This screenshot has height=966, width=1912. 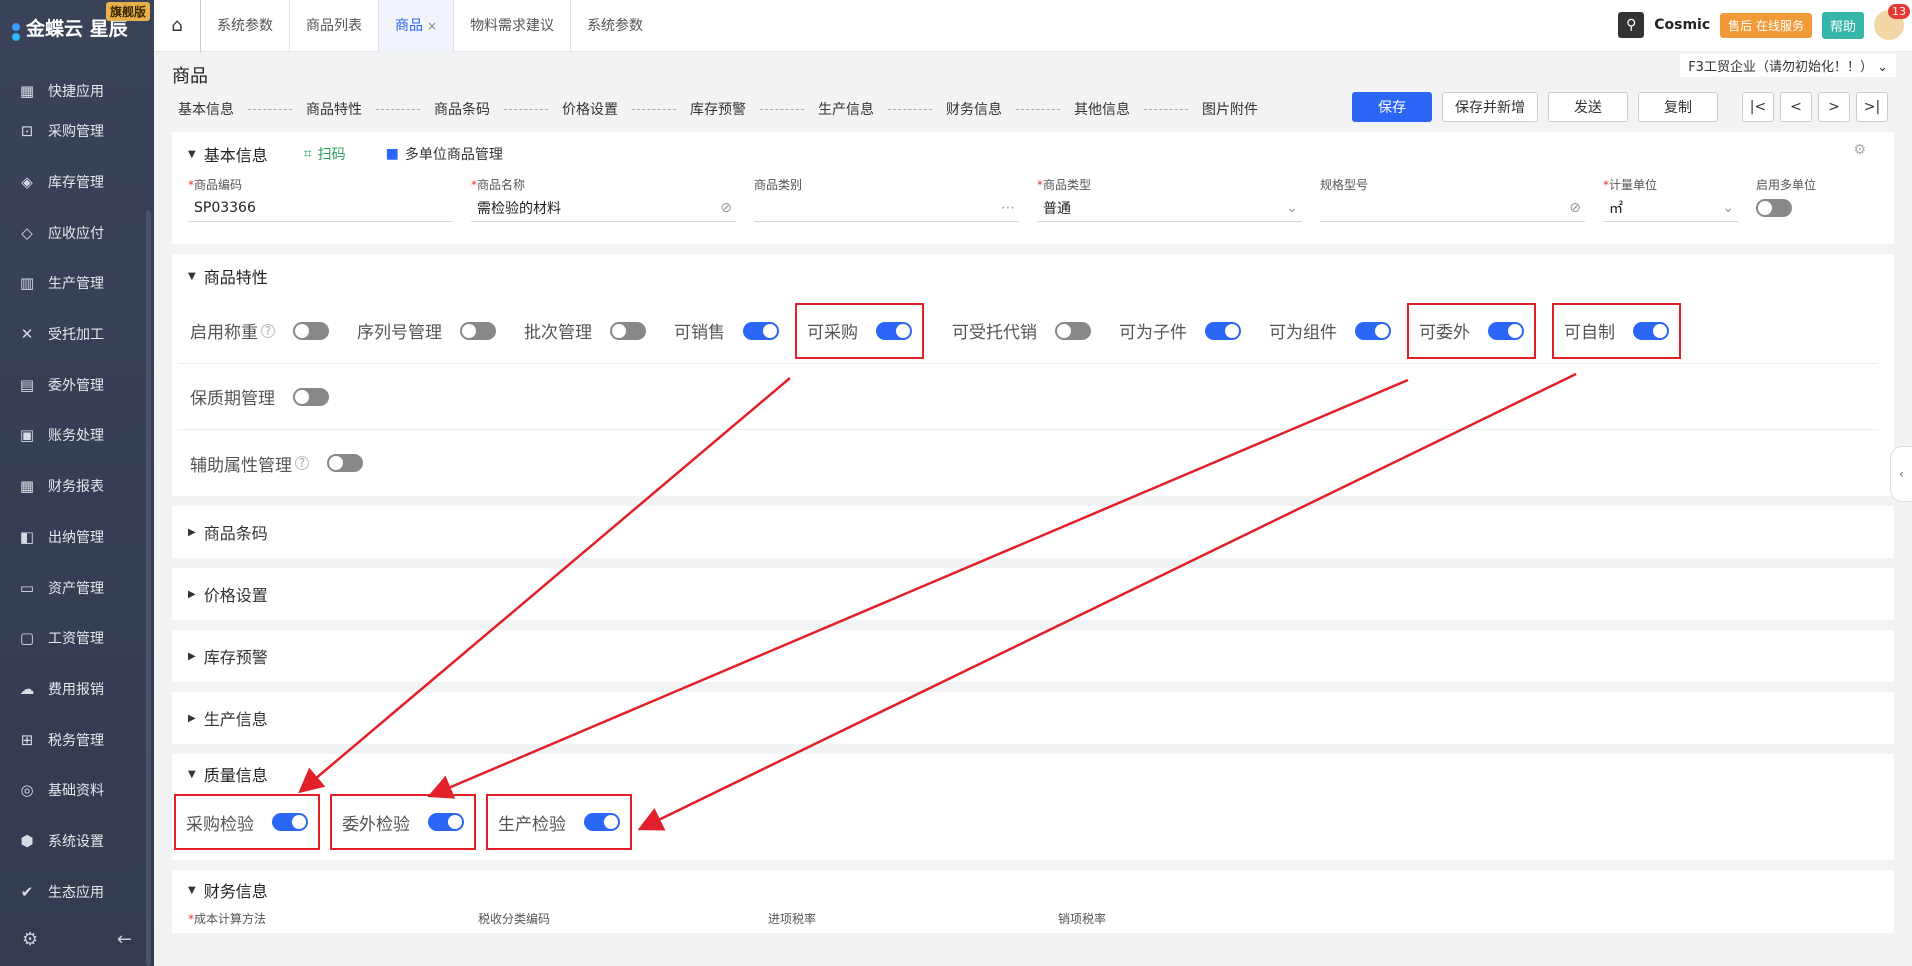 I want to click on feature-toggle-5: 可受托代销, so click(x=1021, y=331).